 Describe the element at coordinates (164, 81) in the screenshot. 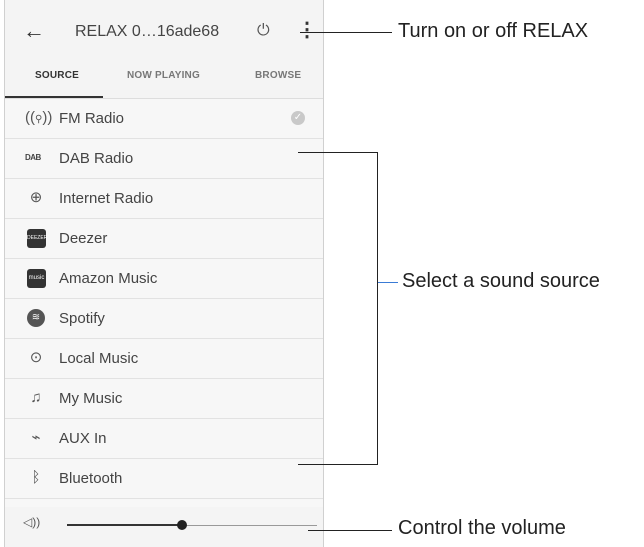

I see `tab-bar: SOURCE NOW PLAYING BROWSE` at that location.